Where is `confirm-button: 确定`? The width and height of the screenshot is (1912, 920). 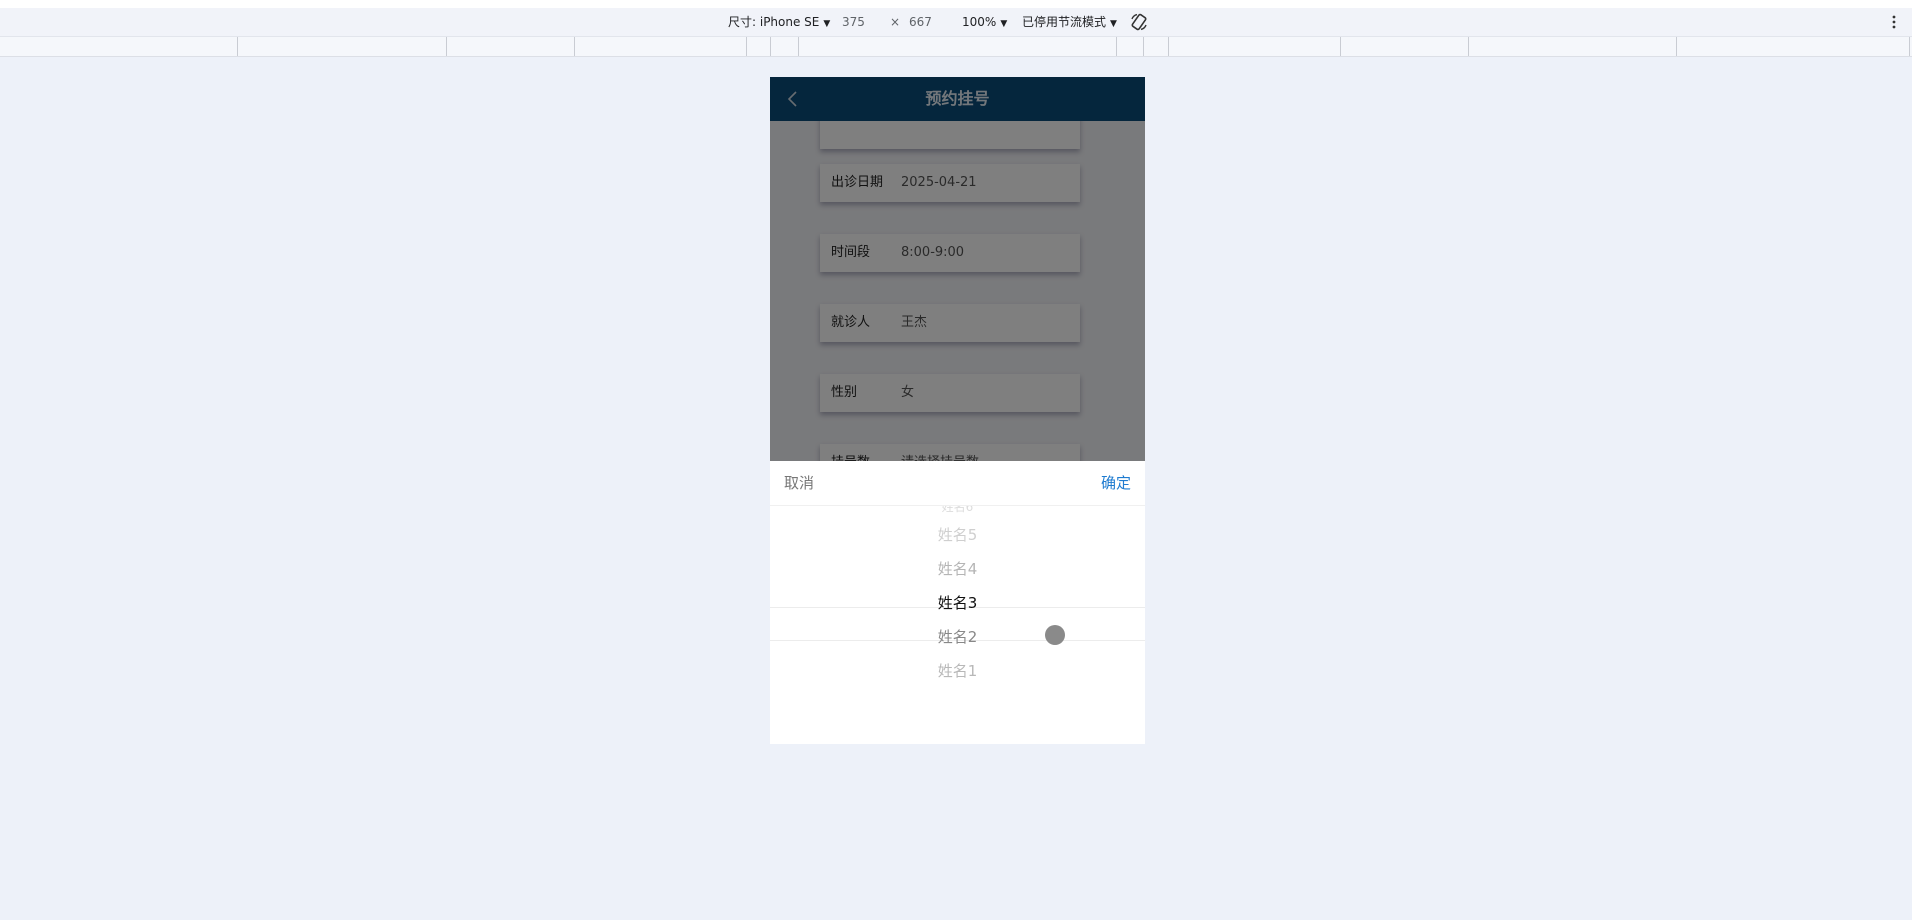
confirm-button: 确定 is located at coordinates (1116, 483).